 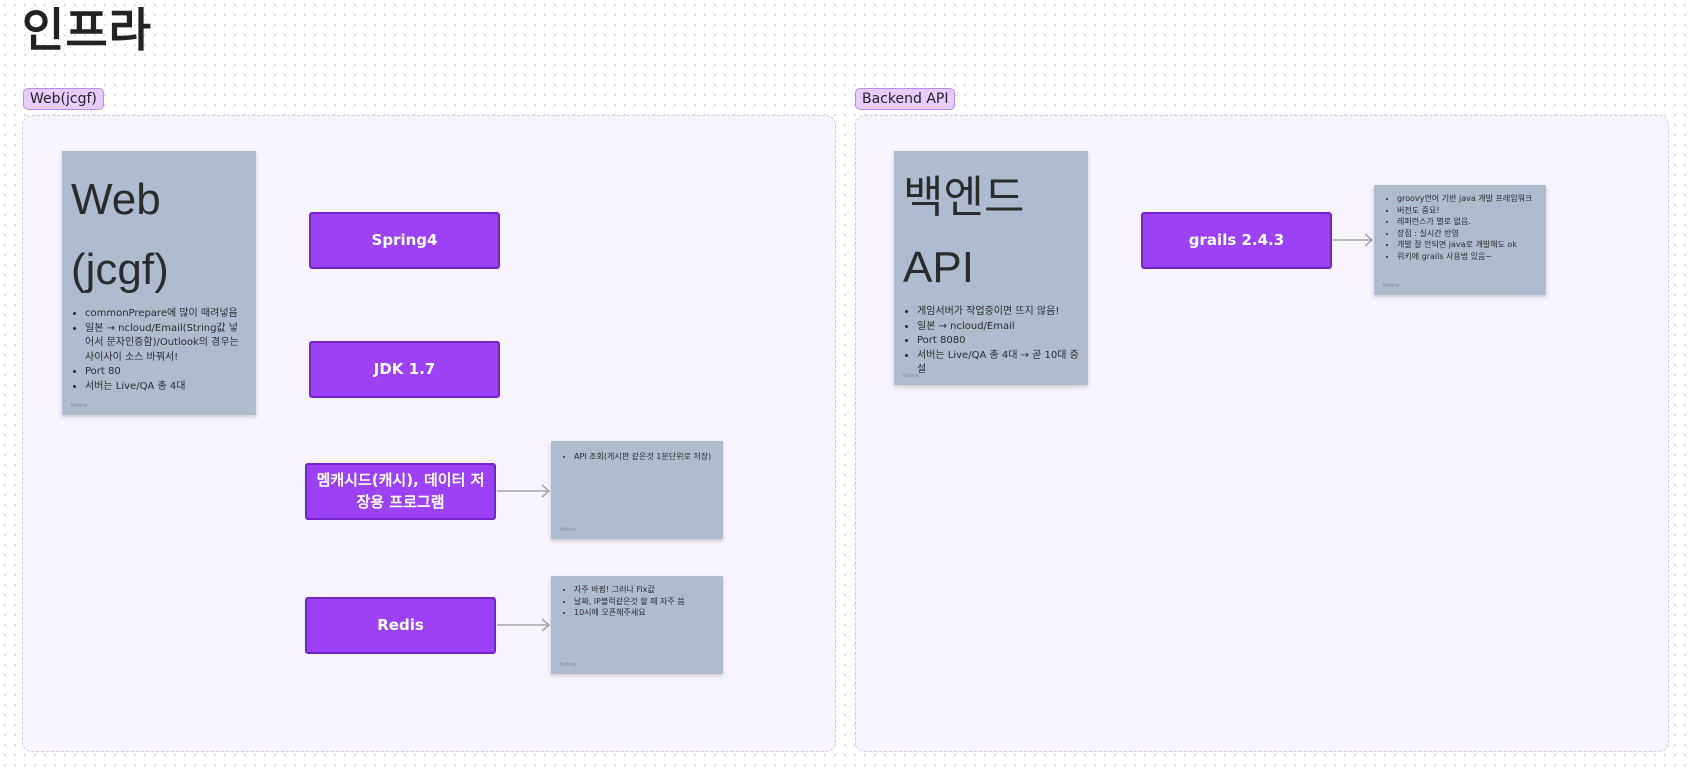 I want to click on redis-arrow, so click(x=524, y=625).